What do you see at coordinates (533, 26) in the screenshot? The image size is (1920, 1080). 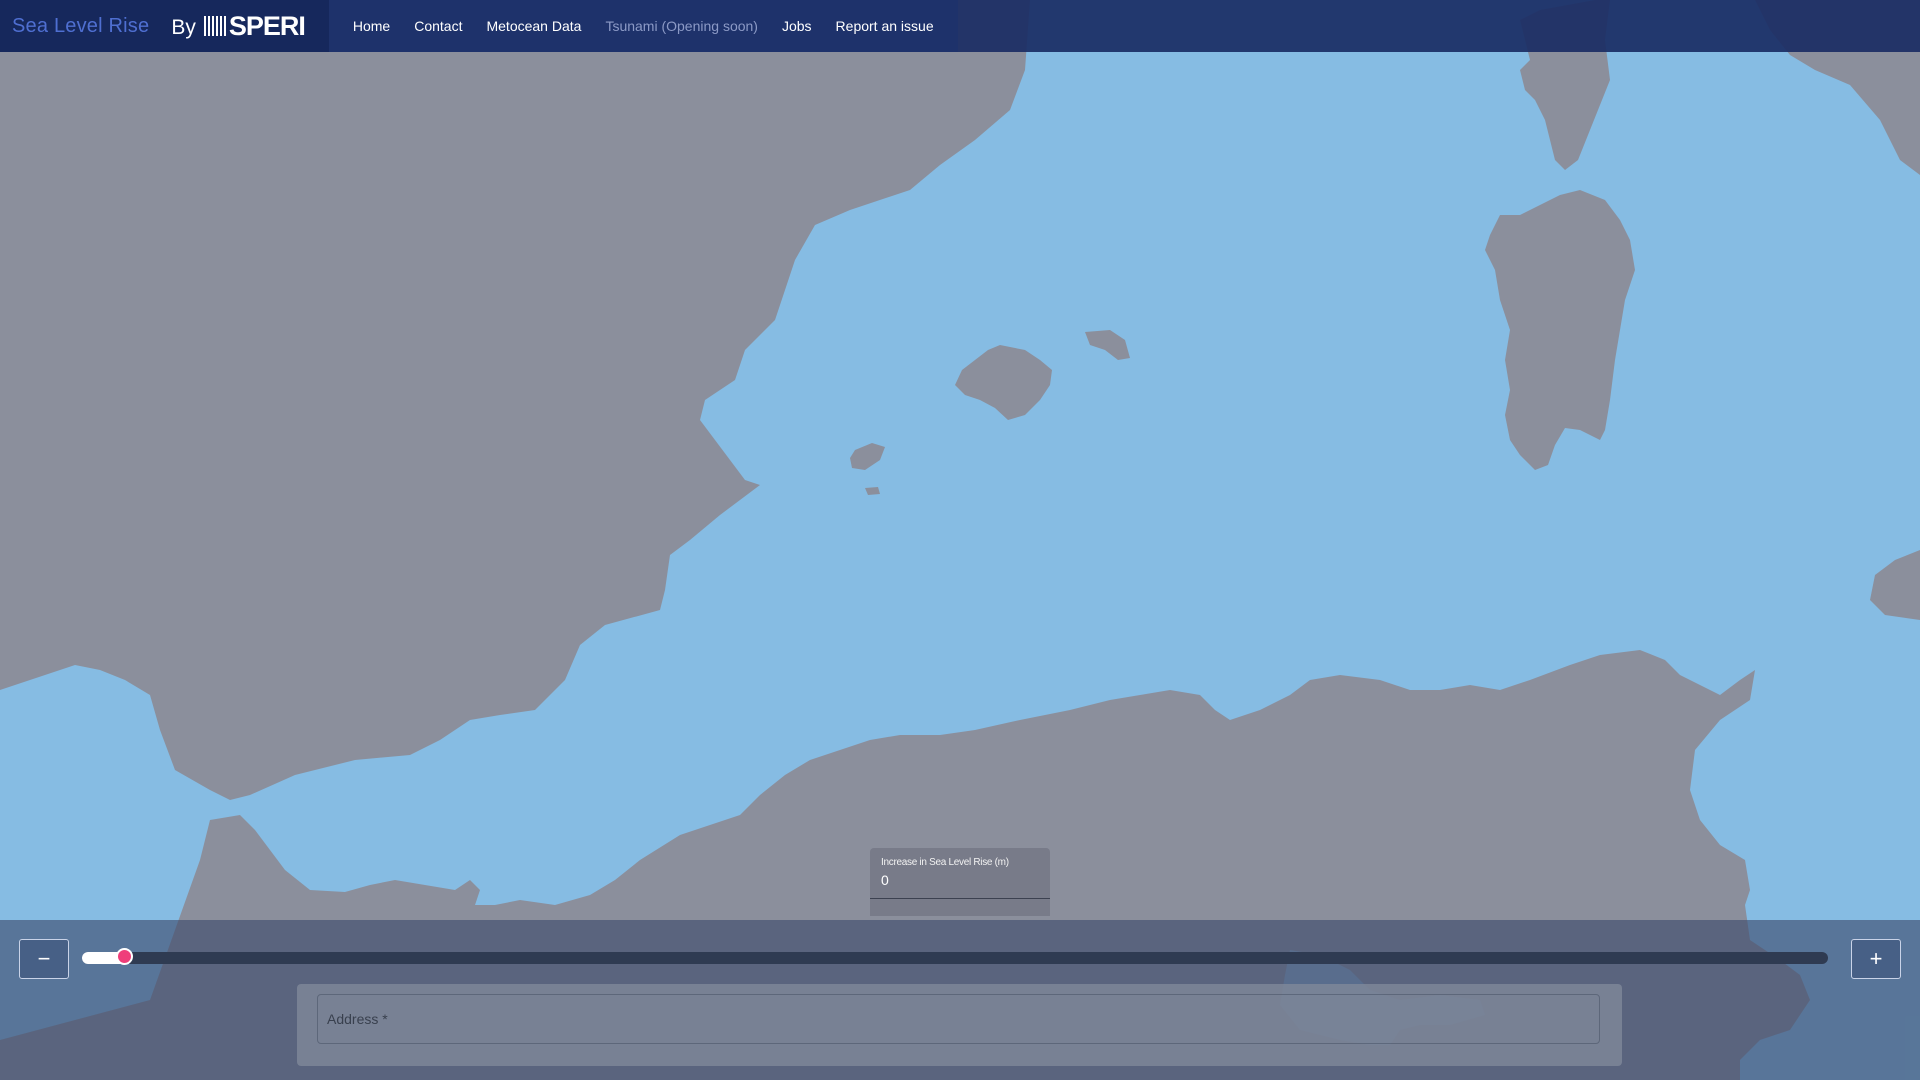 I see `nav-metocean-data: Metocean Data` at bounding box center [533, 26].